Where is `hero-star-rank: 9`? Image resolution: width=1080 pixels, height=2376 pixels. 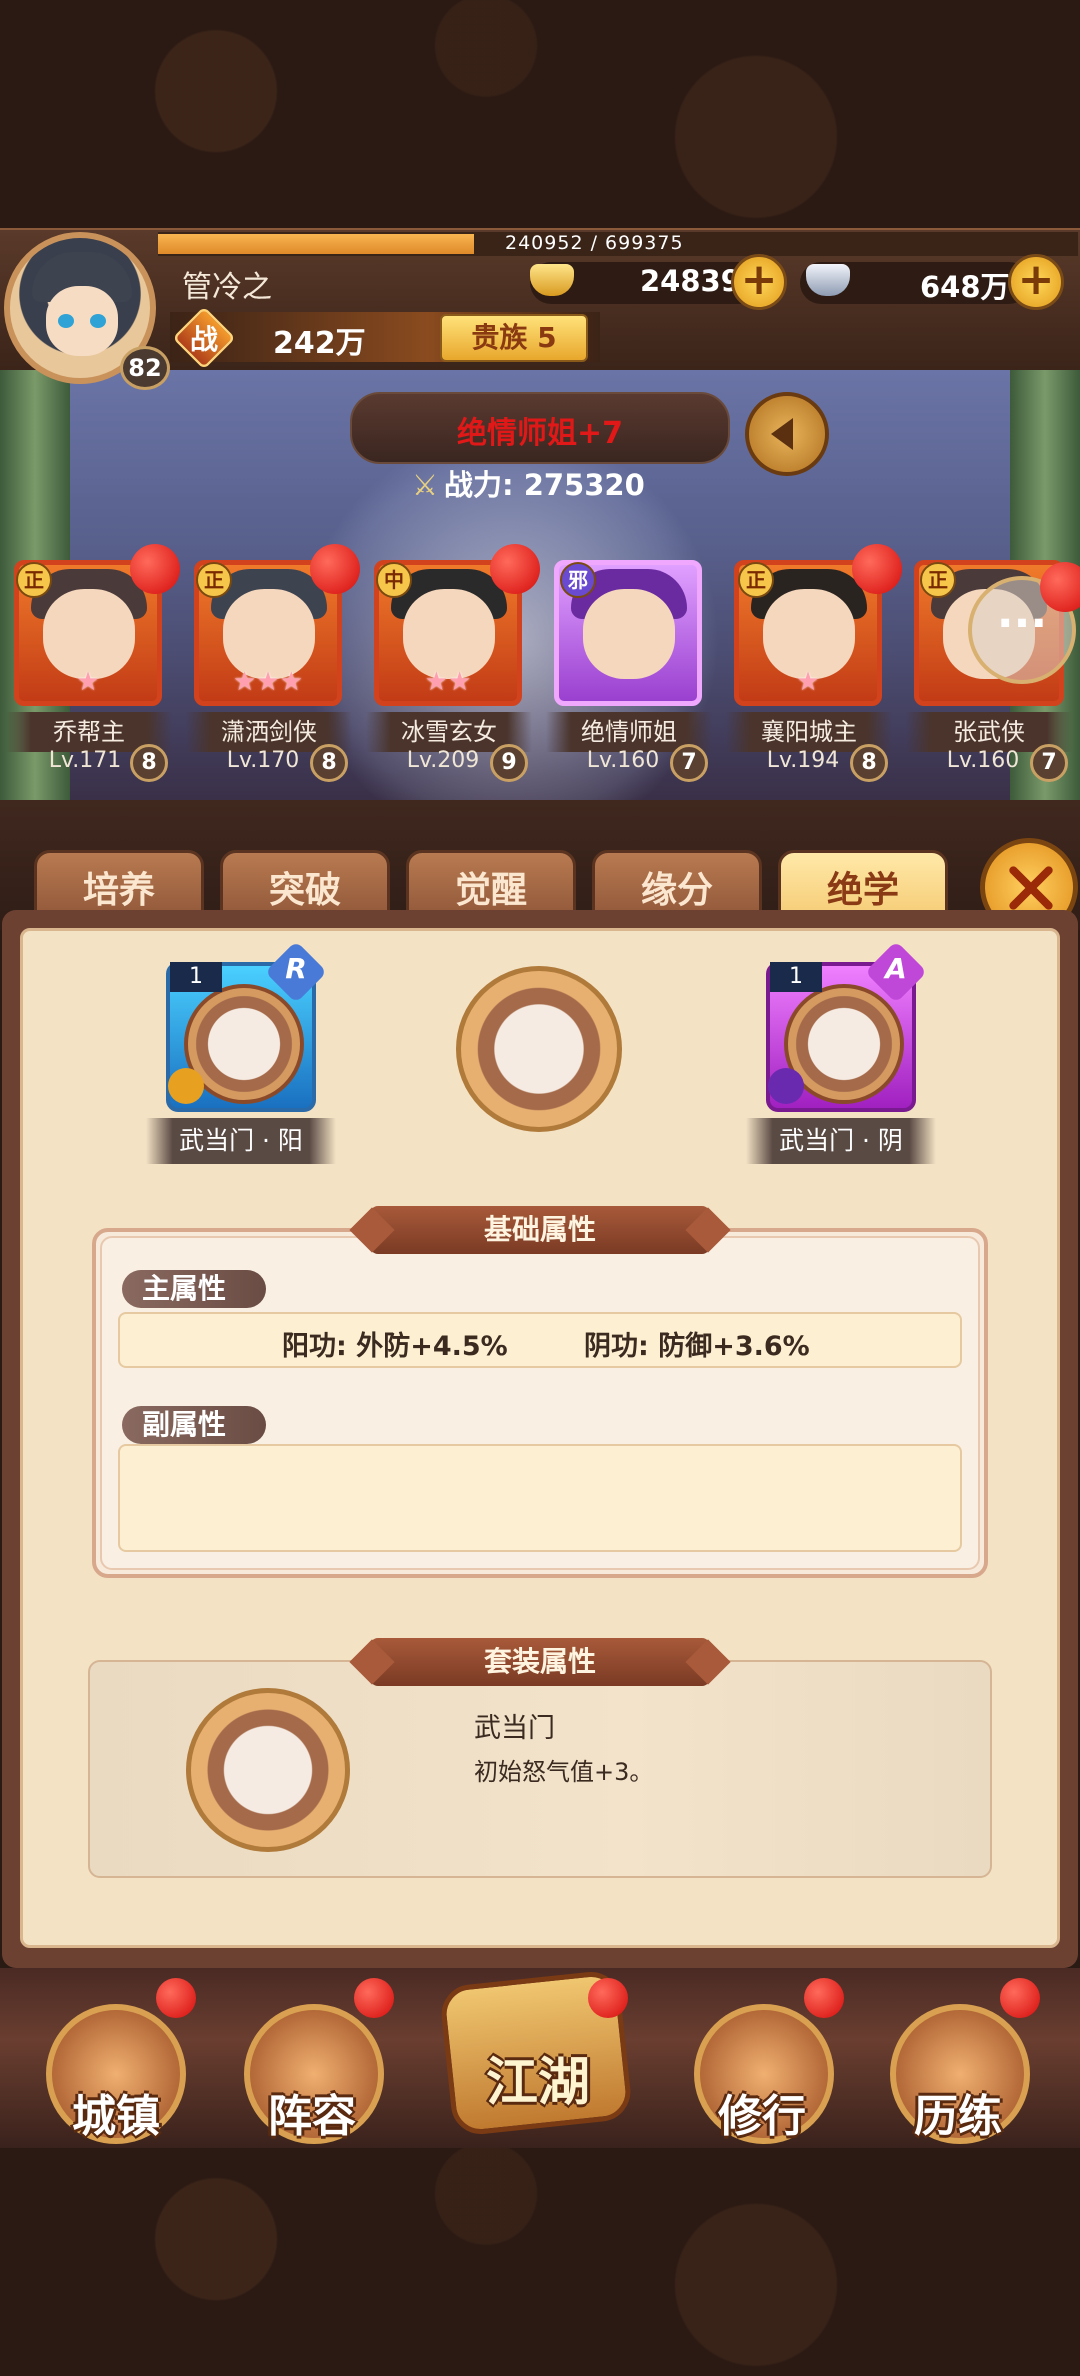
hero-star-rank: 9 is located at coordinates (509, 763).